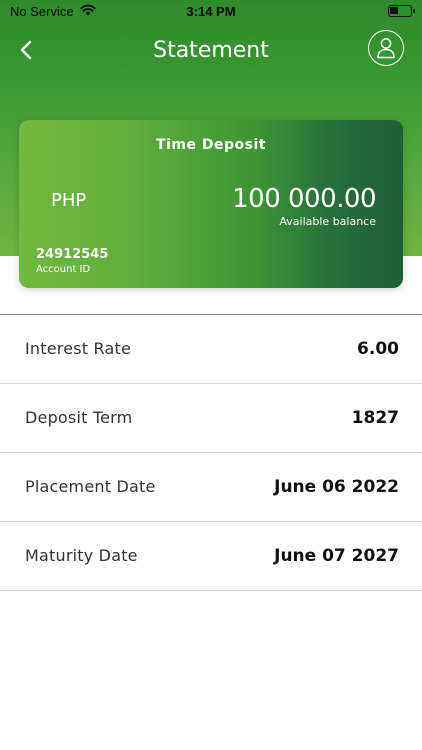 The width and height of the screenshot is (422, 750). Describe the element at coordinates (211, 487) in the screenshot. I see `detail-row-placement-date: Placement Date June 06 2022` at that location.